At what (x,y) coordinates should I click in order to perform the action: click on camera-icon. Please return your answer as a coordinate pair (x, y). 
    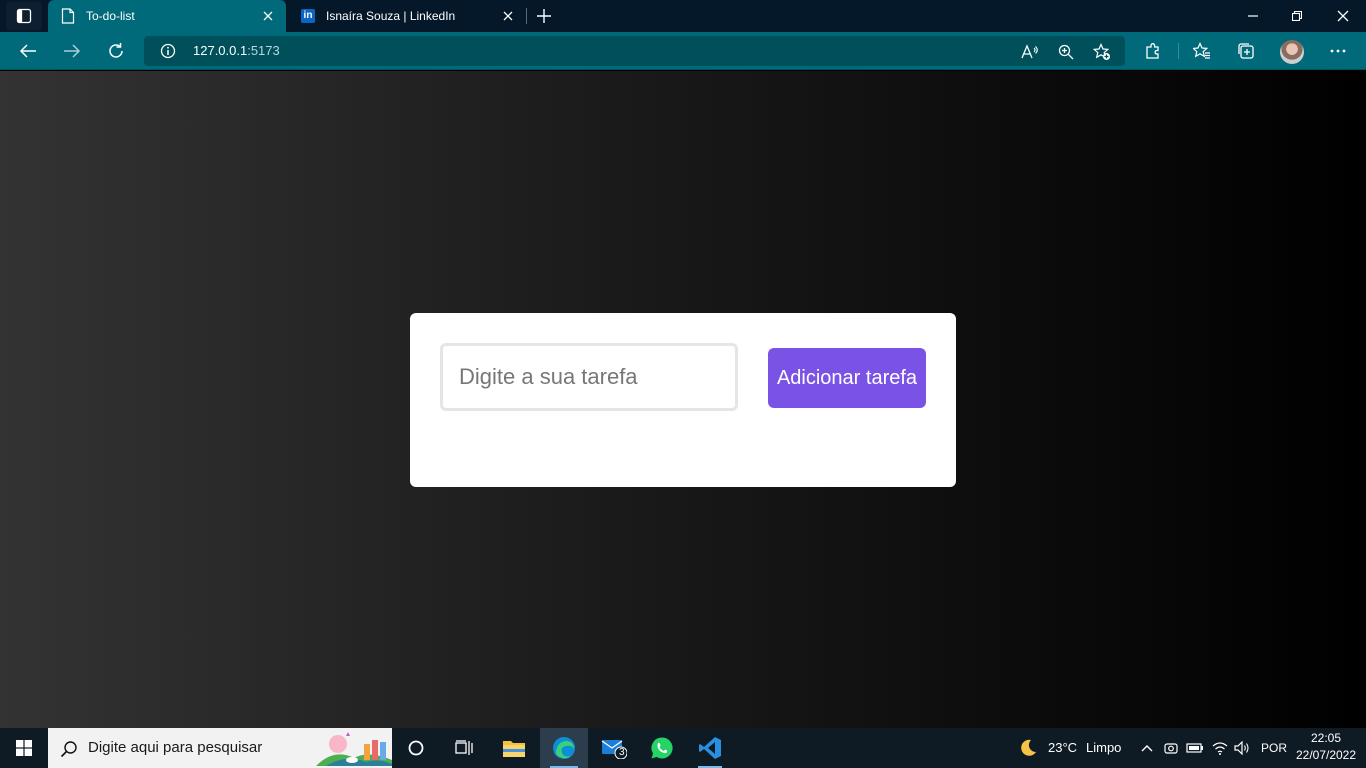
    Looking at the image, I should click on (1171, 748).